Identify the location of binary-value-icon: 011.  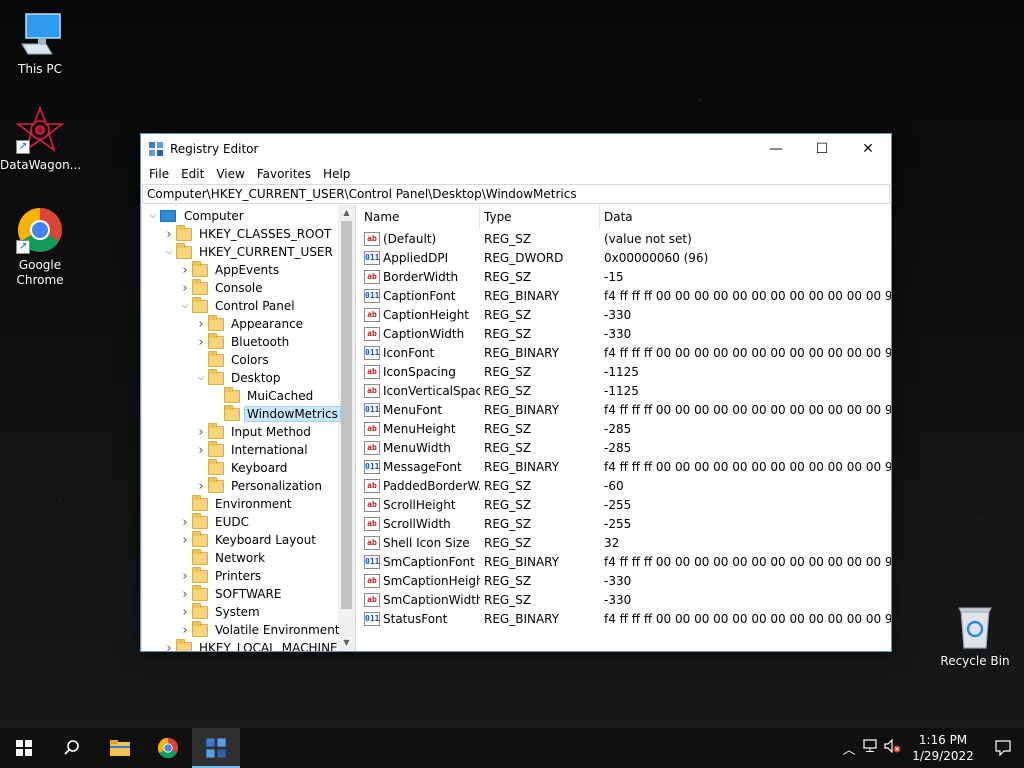
(372, 352).